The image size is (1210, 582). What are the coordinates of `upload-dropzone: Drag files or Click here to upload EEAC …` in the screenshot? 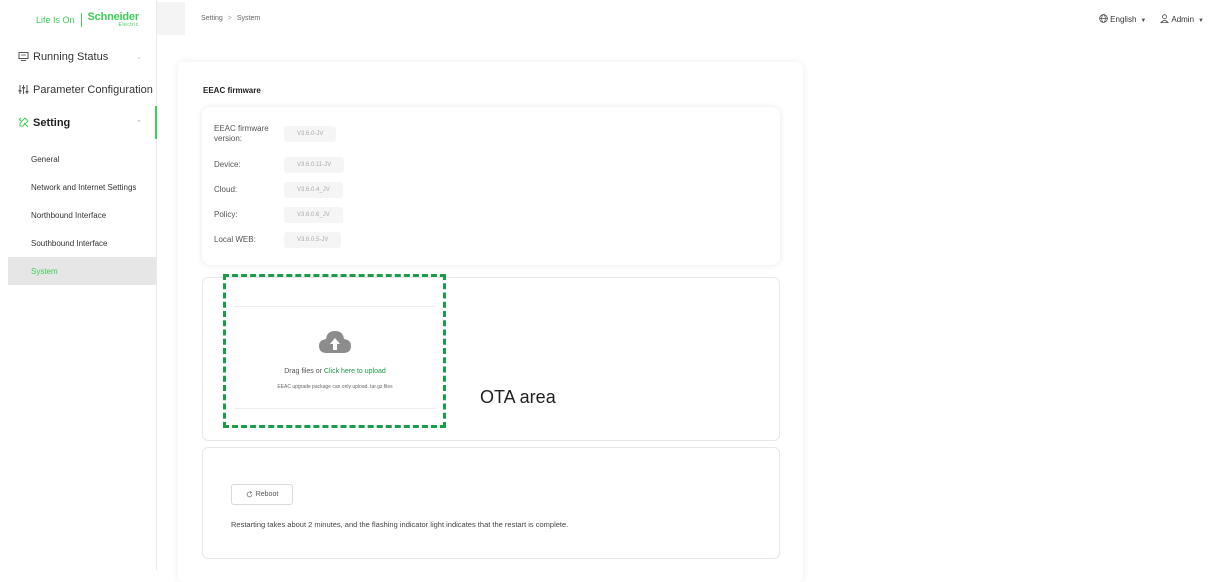 It's located at (335, 357).